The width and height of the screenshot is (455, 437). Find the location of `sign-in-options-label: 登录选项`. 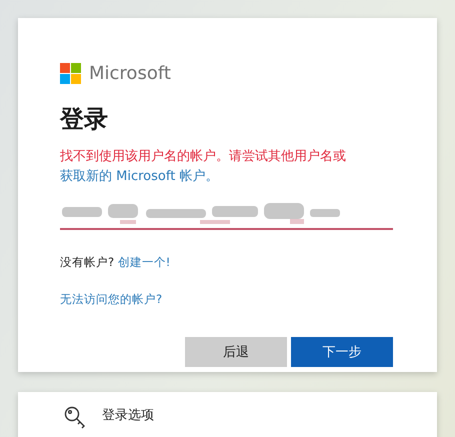

sign-in-options-label: 登录选项 is located at coordinates (128, 416).